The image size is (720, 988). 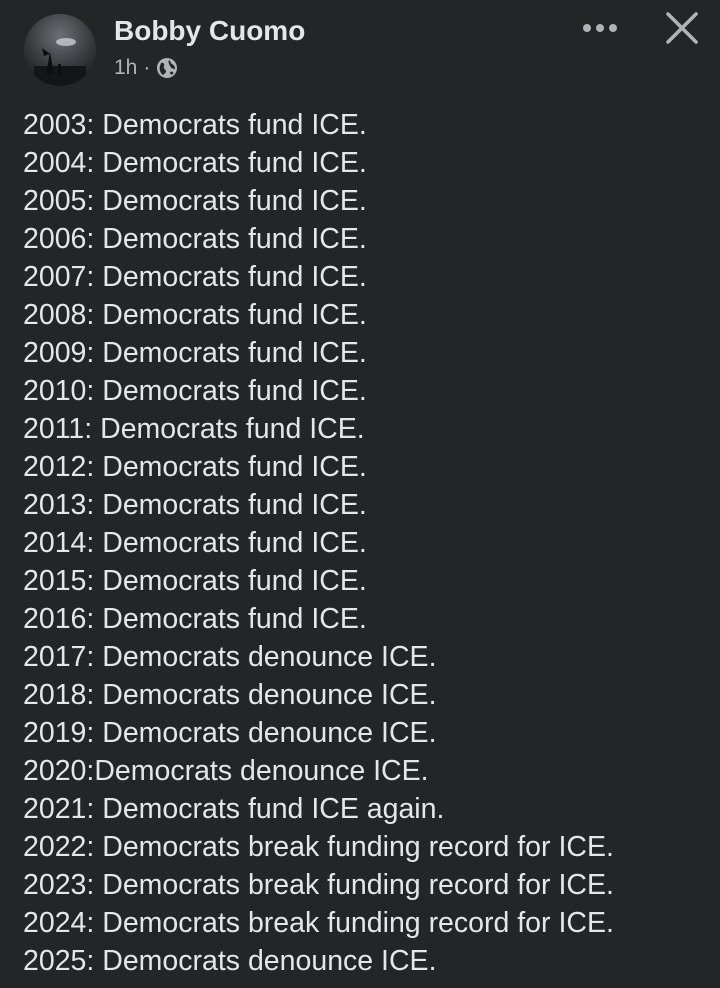 What do you see at coordinates (209, 31) in the screenshot?
I see `author-name: Bobby Cuomo` at bounding box center [209, 31].